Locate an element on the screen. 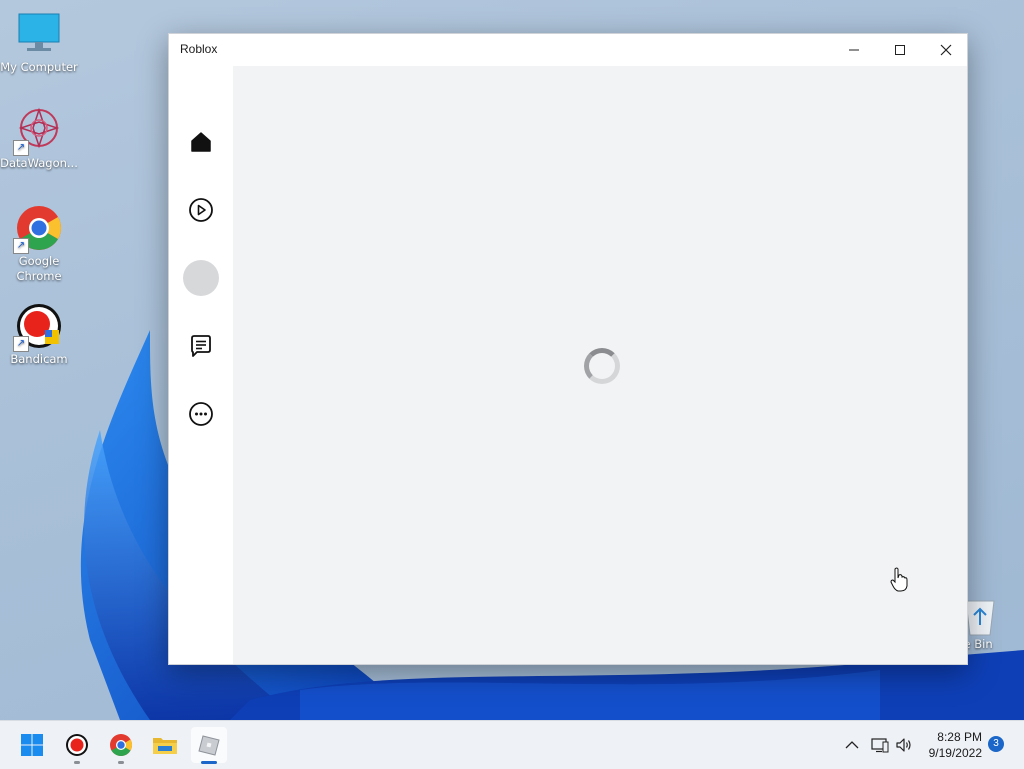 This screenshot has height=769, width=1024. nav-avatar-button is located at coordinates (201, 278).